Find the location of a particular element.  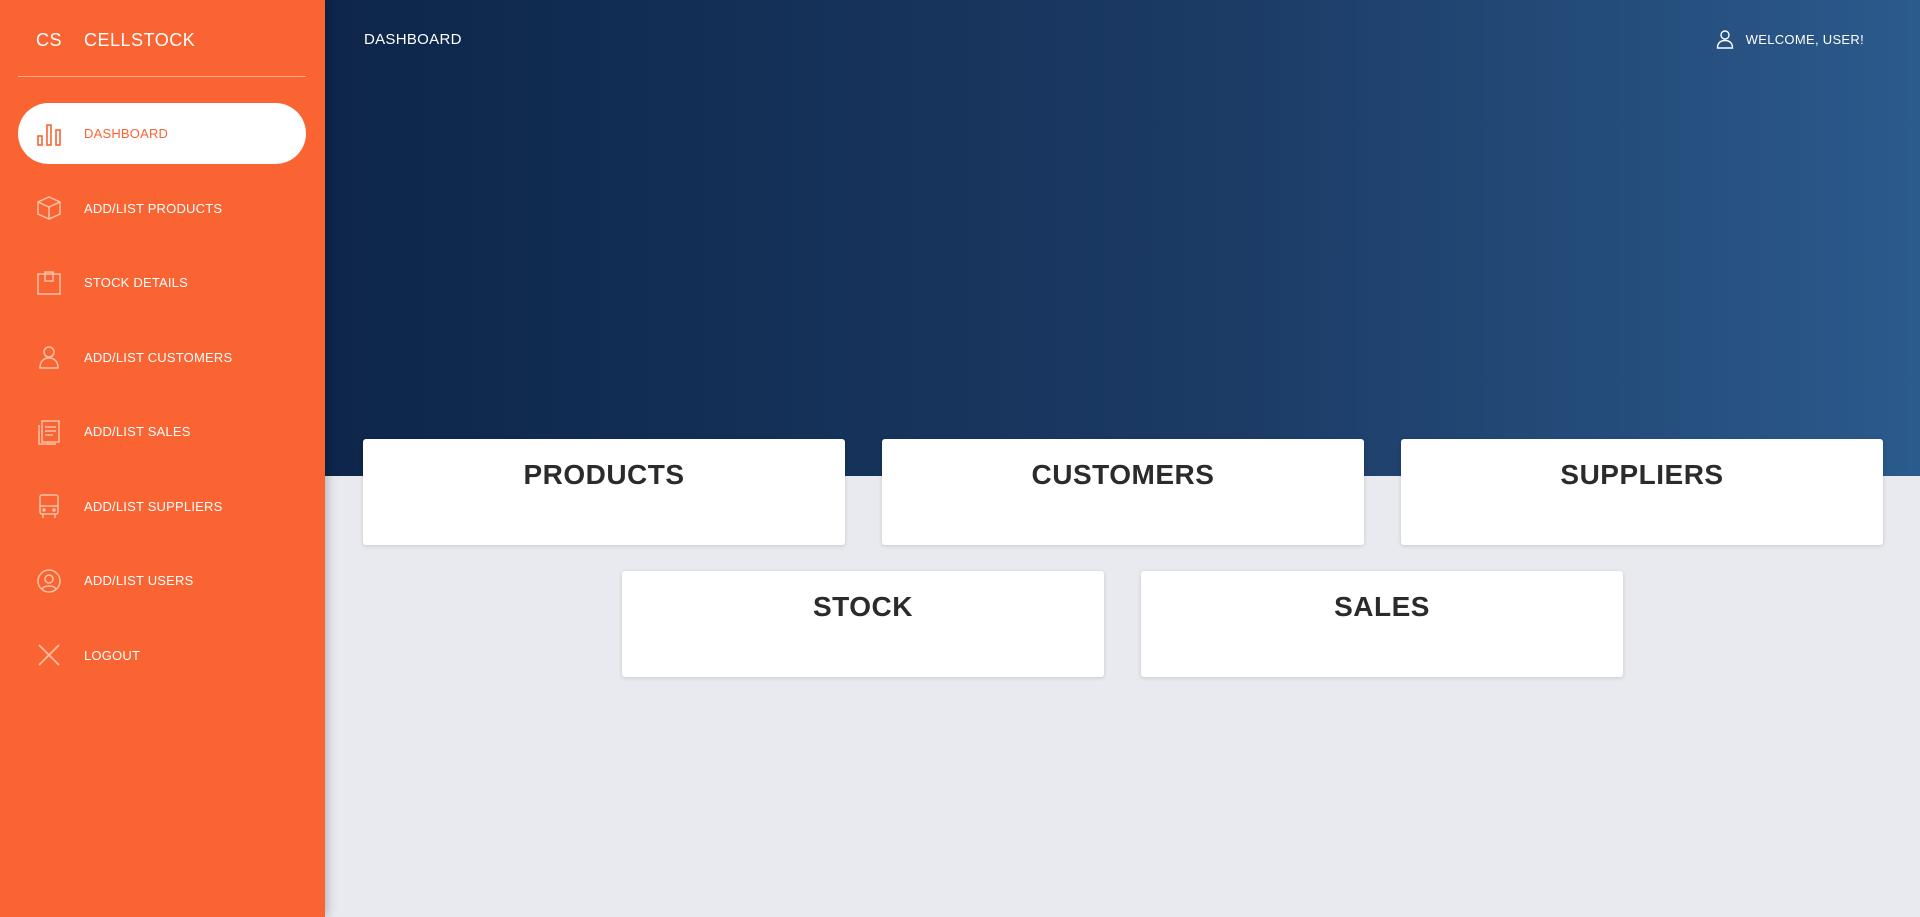

sidebar-item-products: ADD/LIST PRODUCTS is located at coordinates (162, 208).